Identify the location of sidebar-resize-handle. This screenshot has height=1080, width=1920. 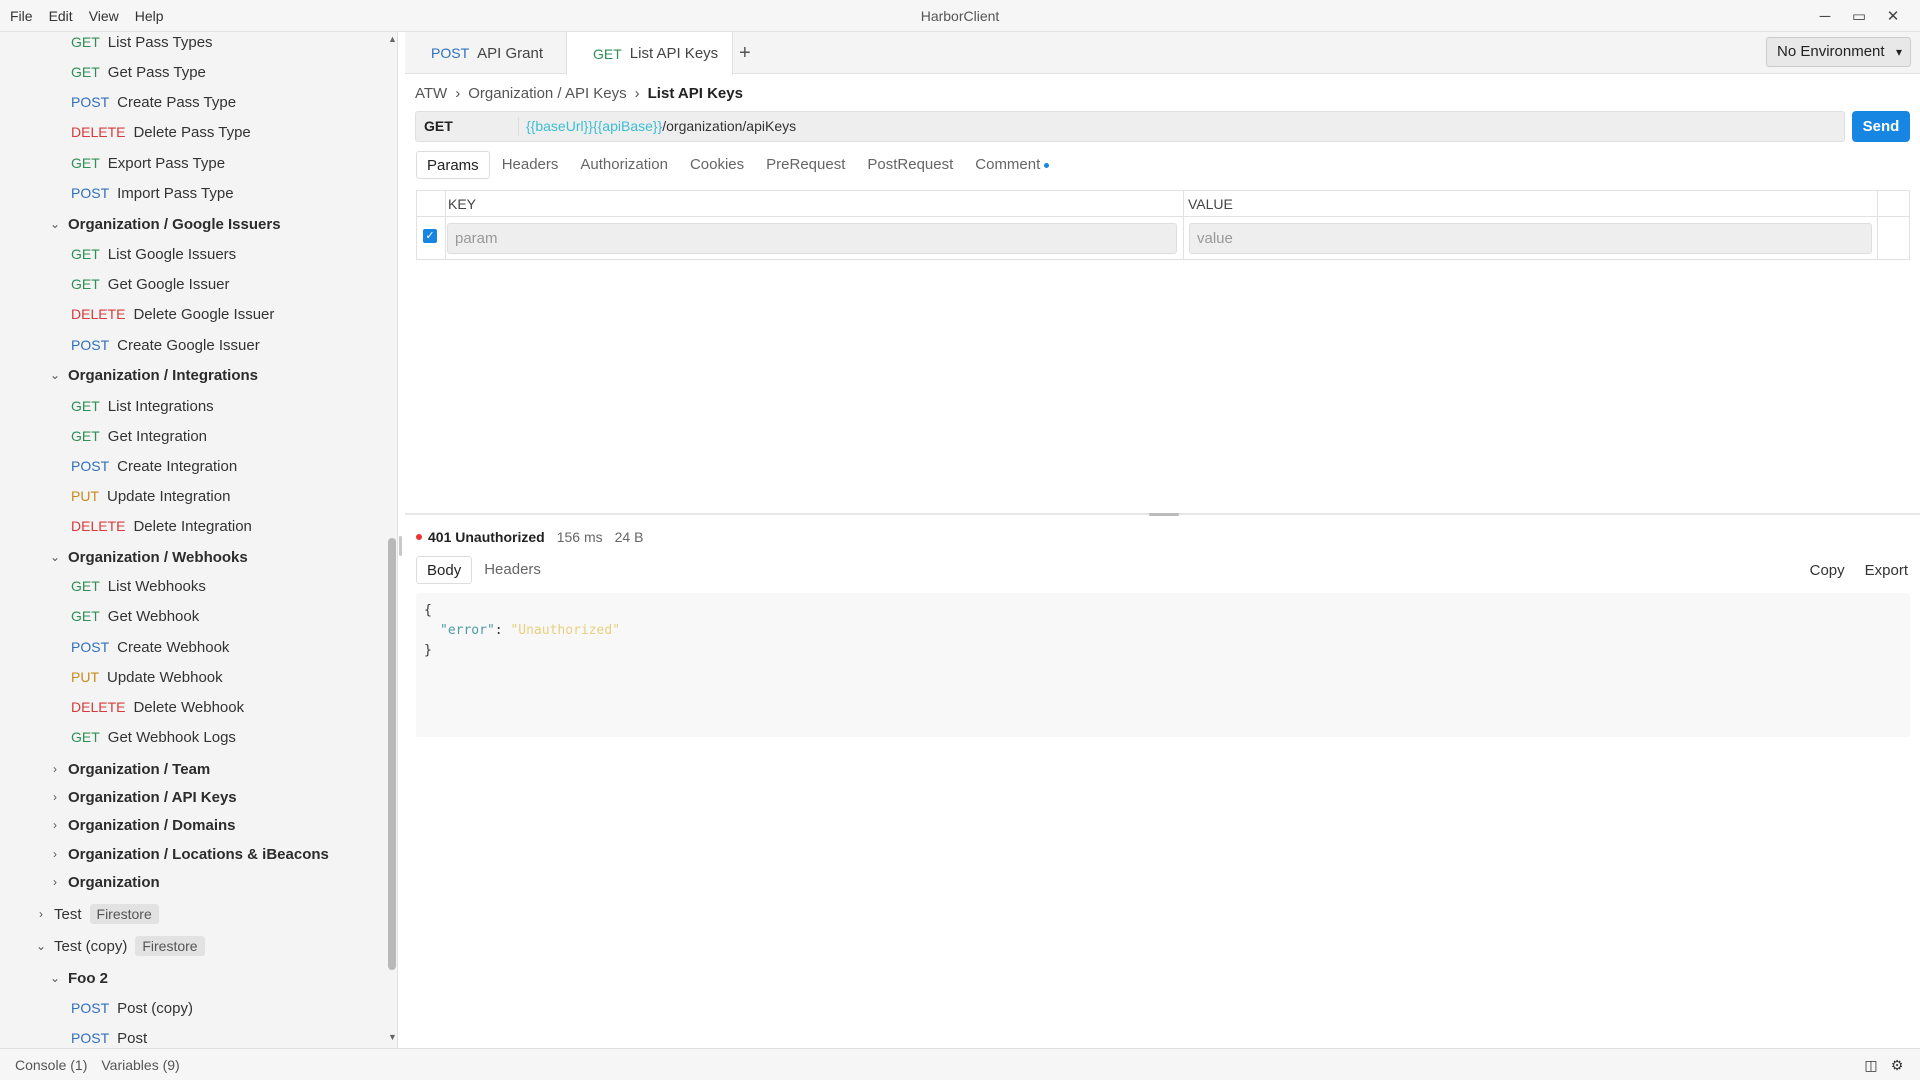
(400, 546).